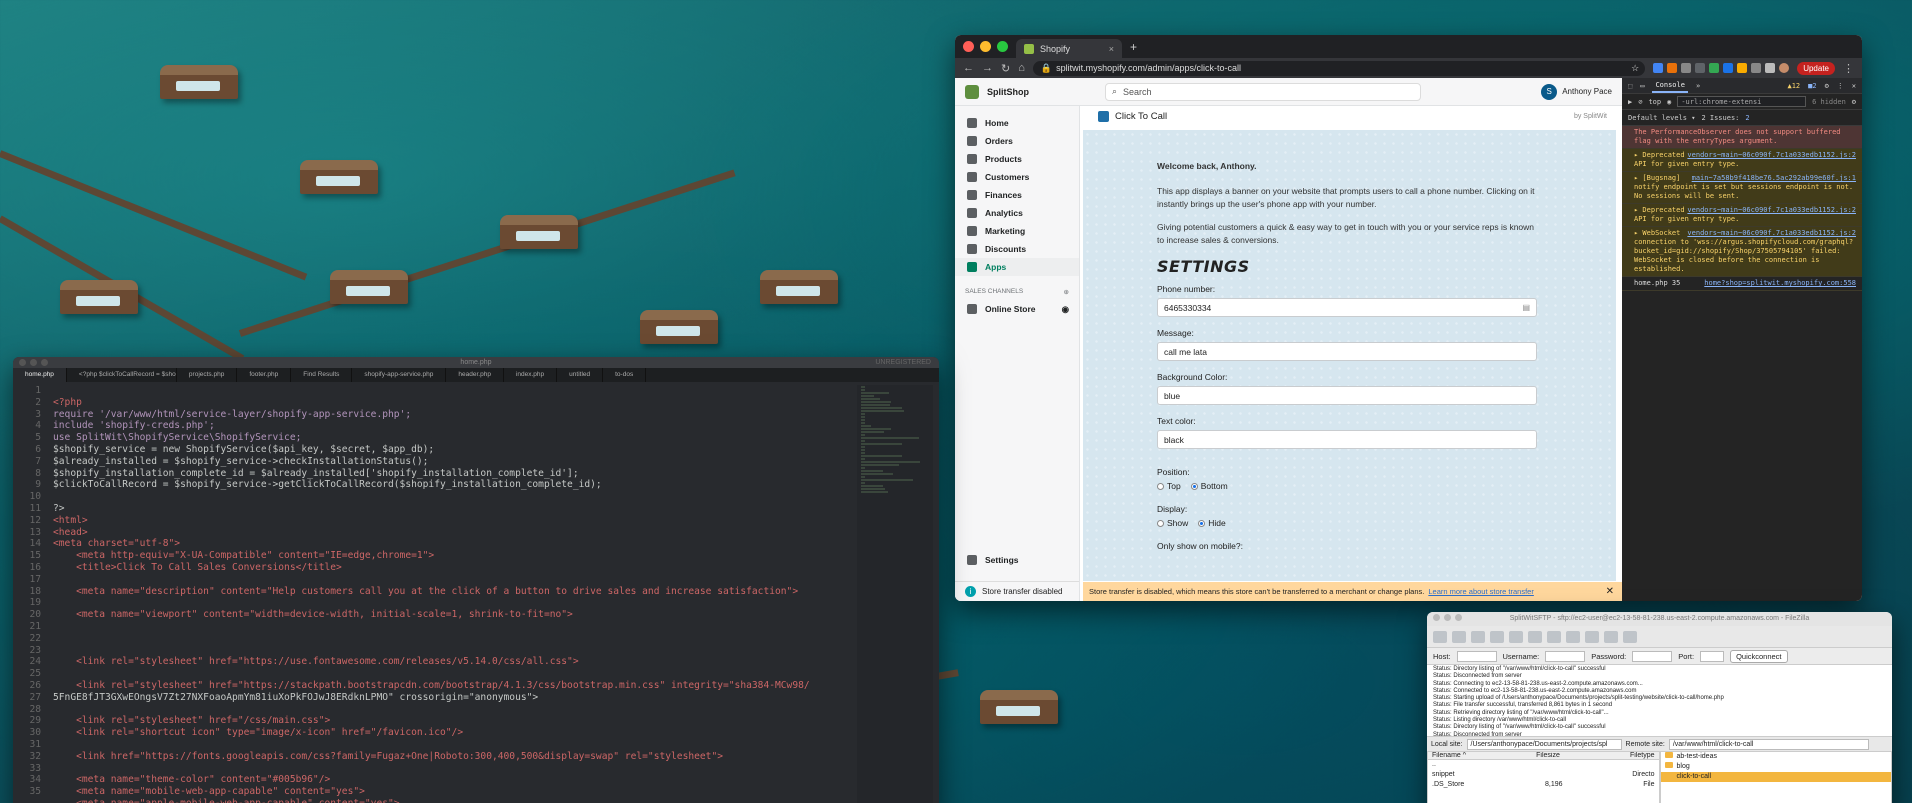 Image resolution: width=1912 pixels, height=803 pixels. I want to click on remote-site-input: /var/www/html/click-to-call, so click(1768, 744).